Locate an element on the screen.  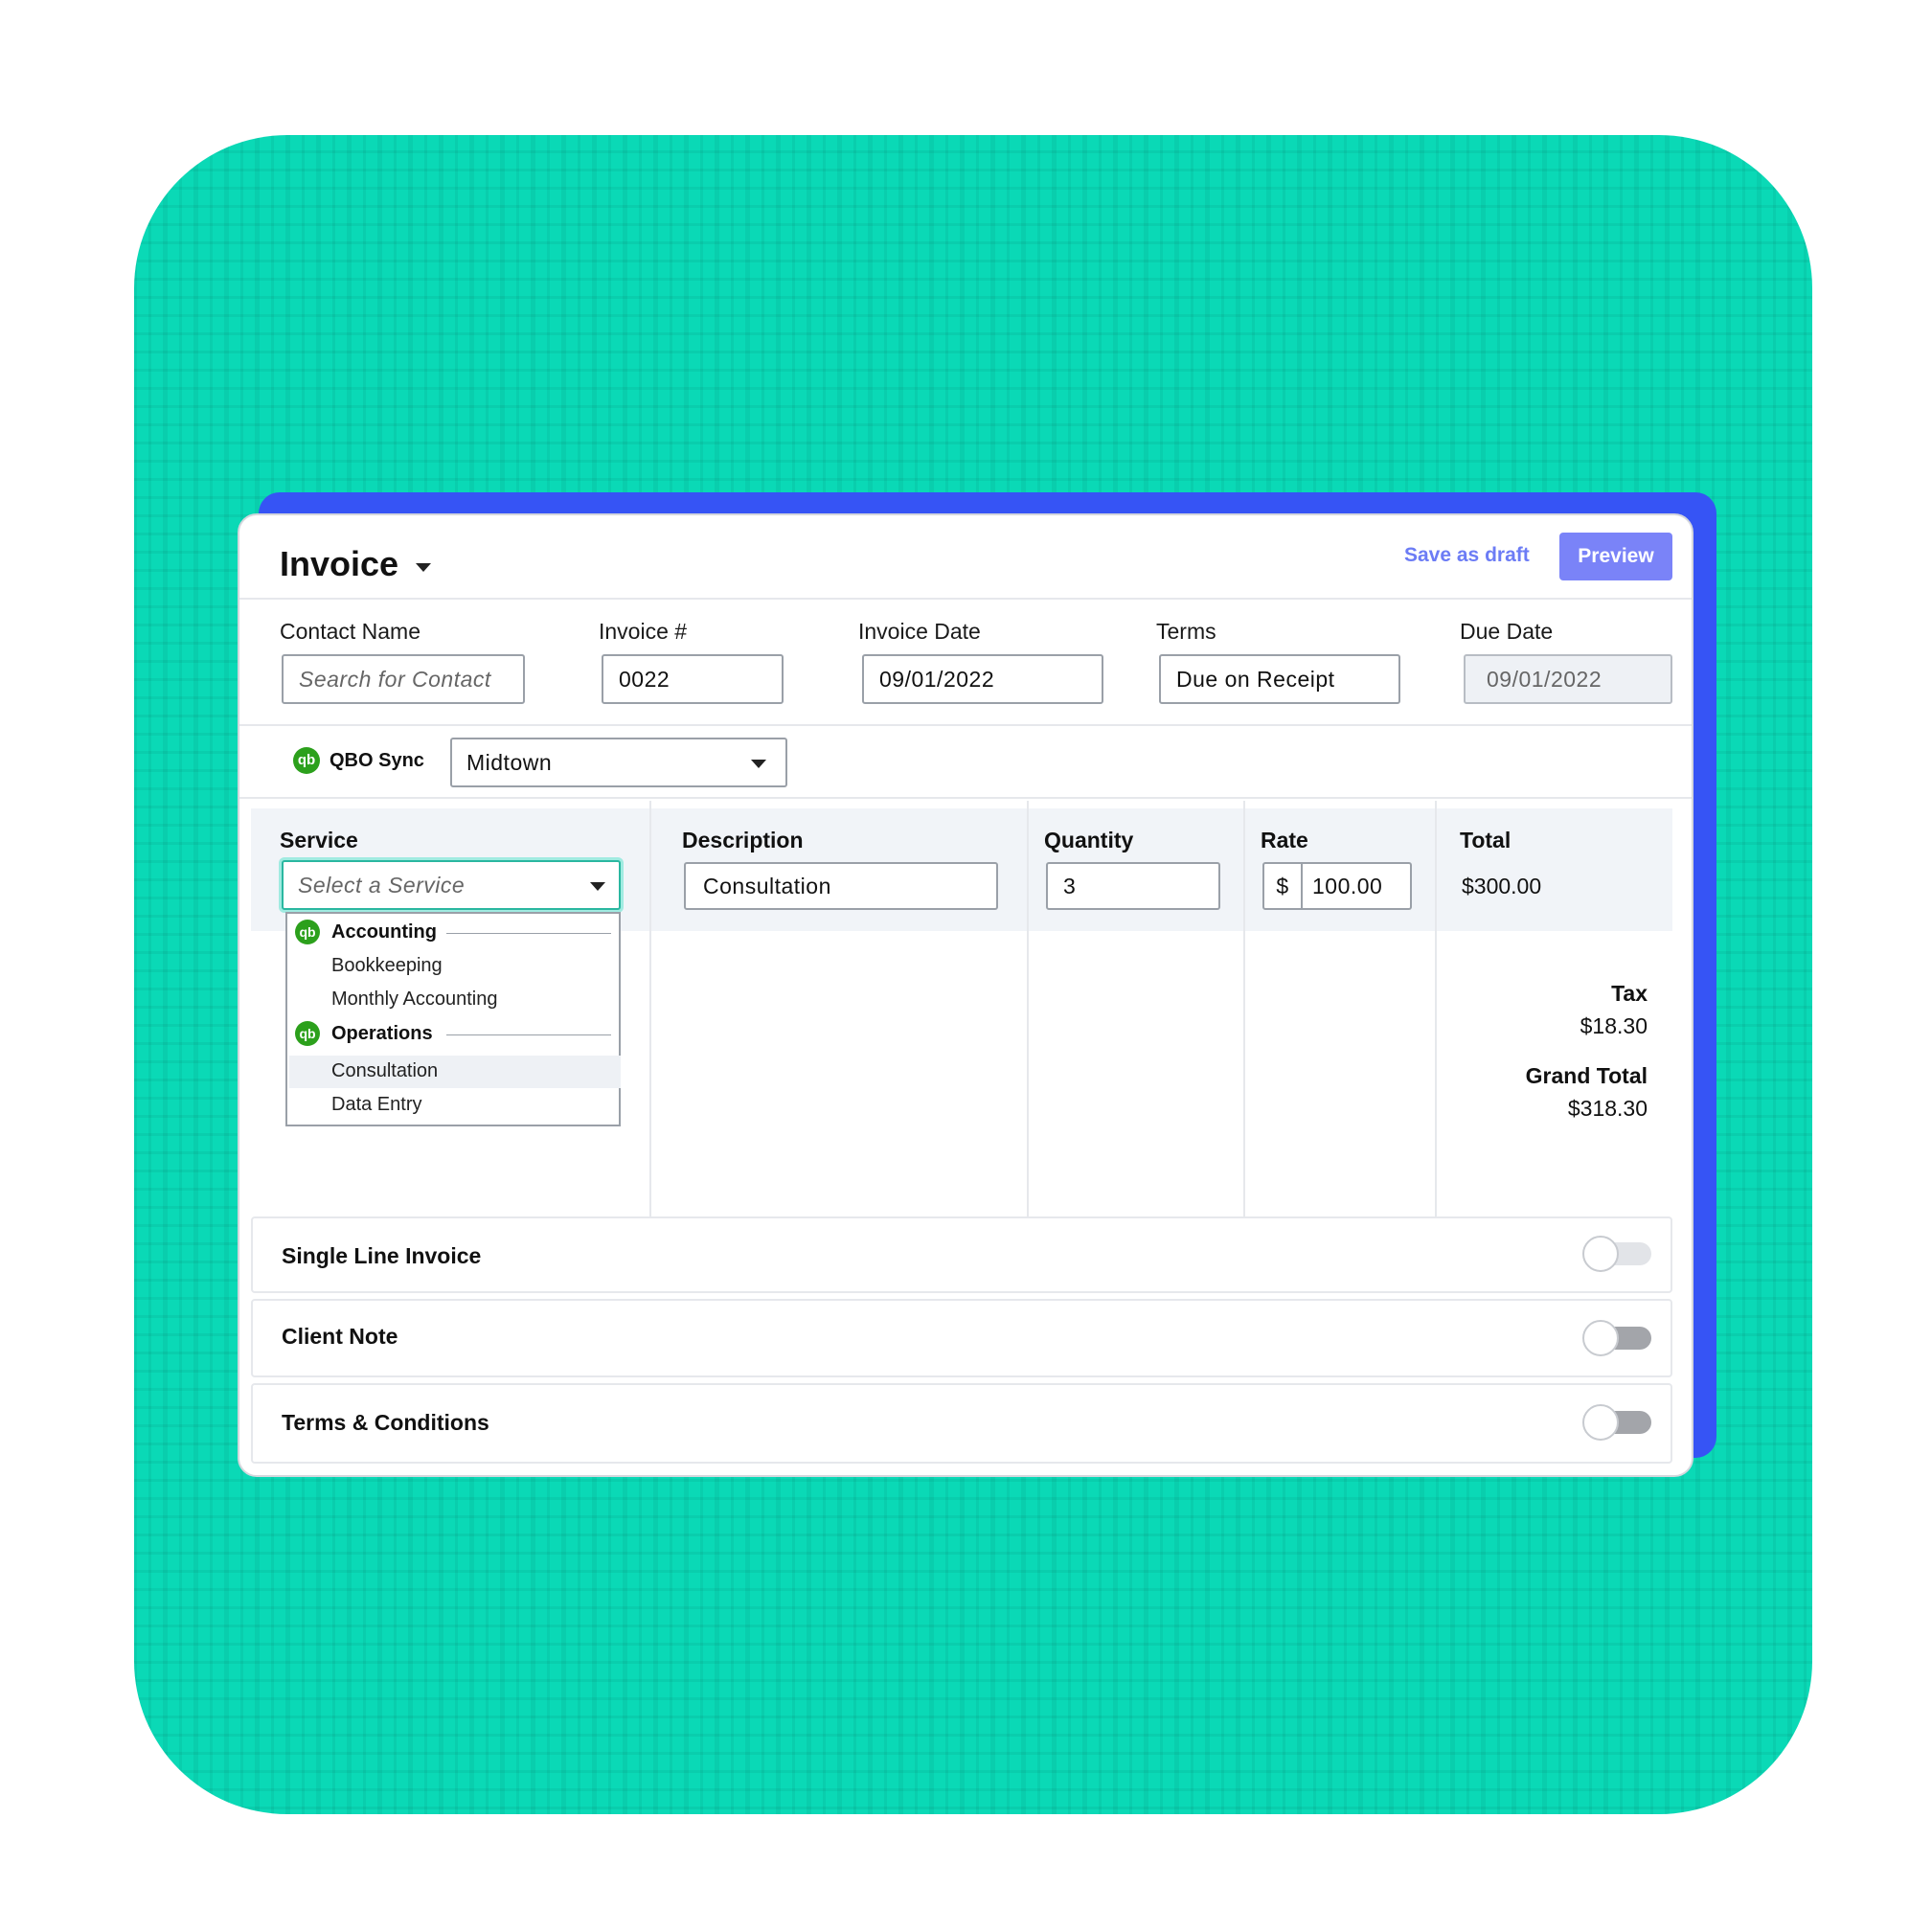
tax-label: Tax is located at coordinates (1630, 993).